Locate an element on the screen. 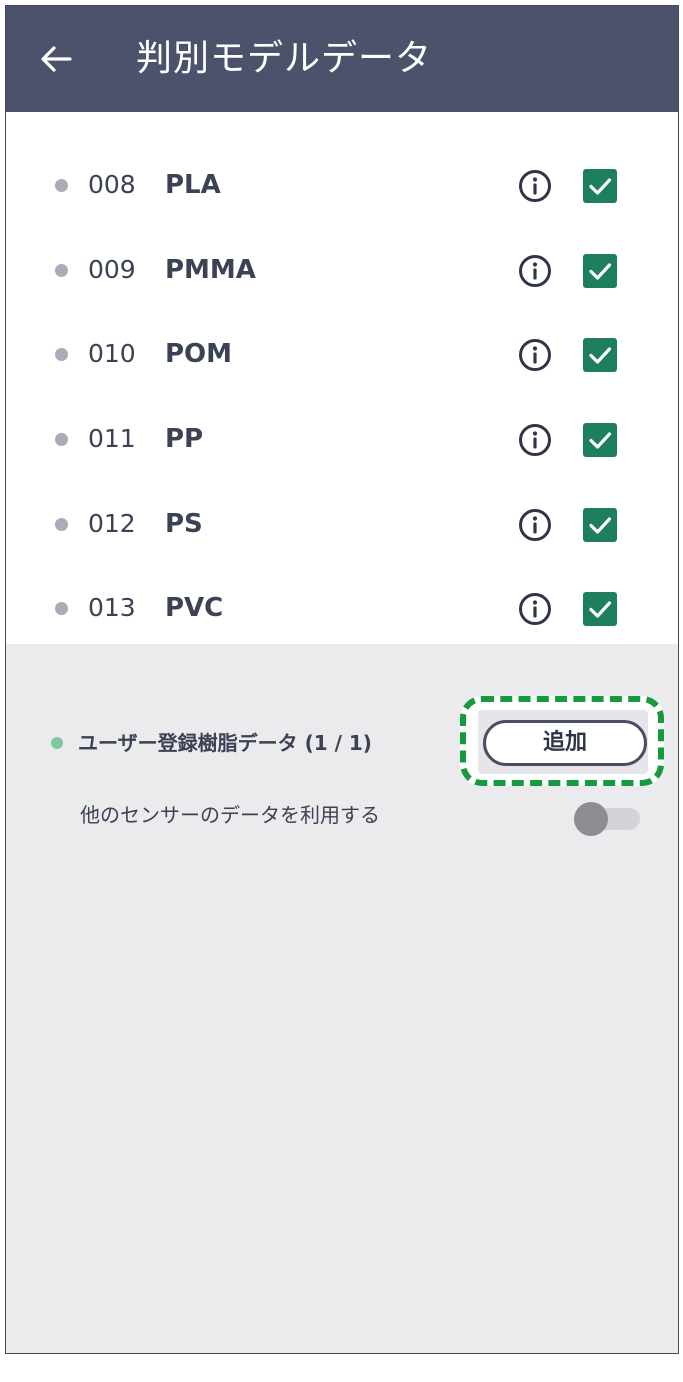 The width and height of the screenshot is (683, 1382). model-name: PLA is located at coordinates (193, 185).